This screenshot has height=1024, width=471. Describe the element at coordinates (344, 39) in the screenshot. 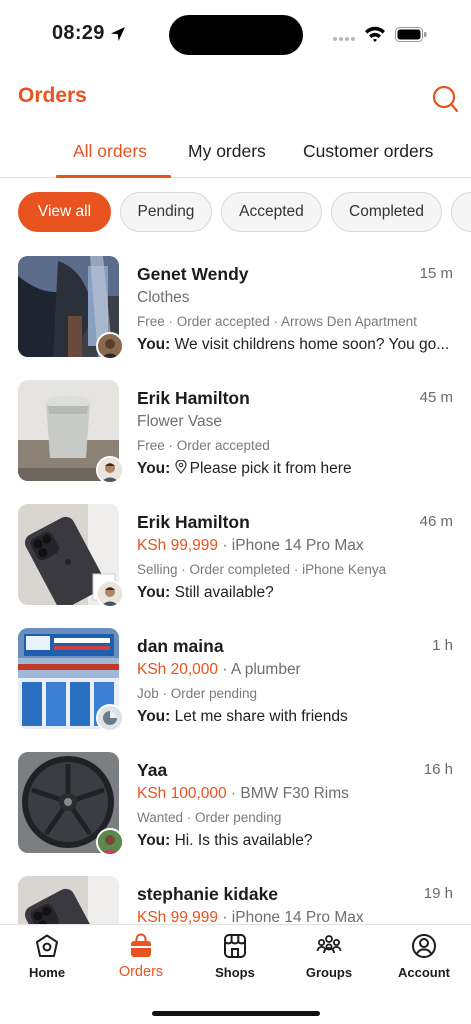

I see `cellular-signal-icon` at that location.